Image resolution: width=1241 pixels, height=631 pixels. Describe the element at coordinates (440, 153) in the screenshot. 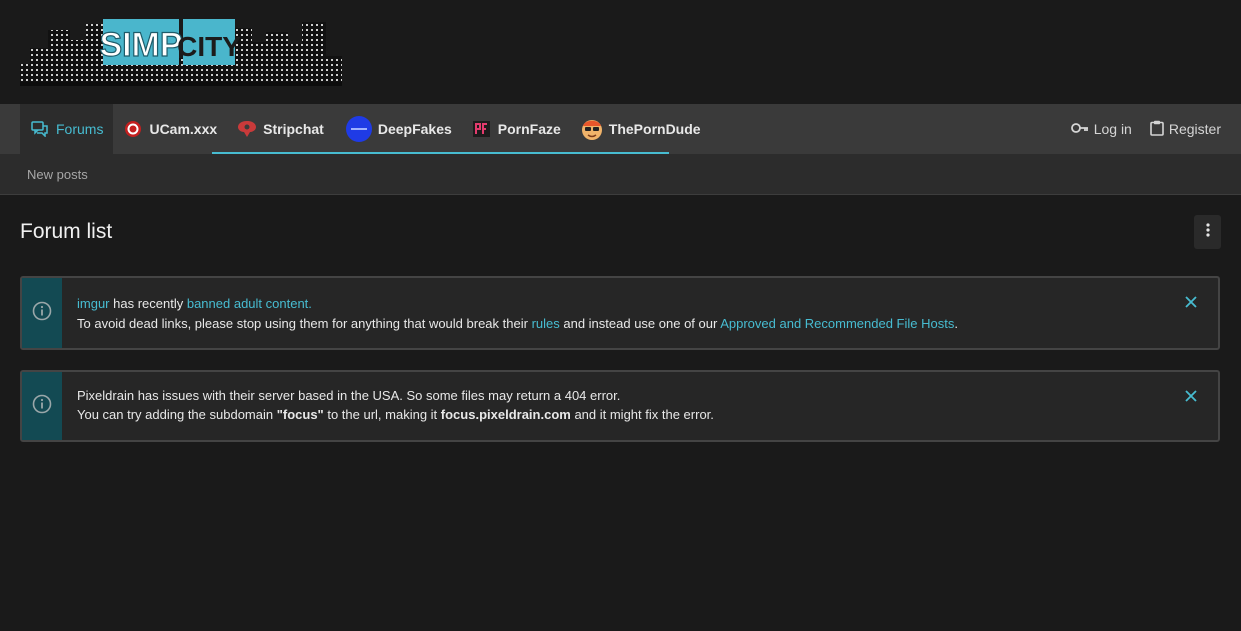

I see `nav-active-underline` at that location.